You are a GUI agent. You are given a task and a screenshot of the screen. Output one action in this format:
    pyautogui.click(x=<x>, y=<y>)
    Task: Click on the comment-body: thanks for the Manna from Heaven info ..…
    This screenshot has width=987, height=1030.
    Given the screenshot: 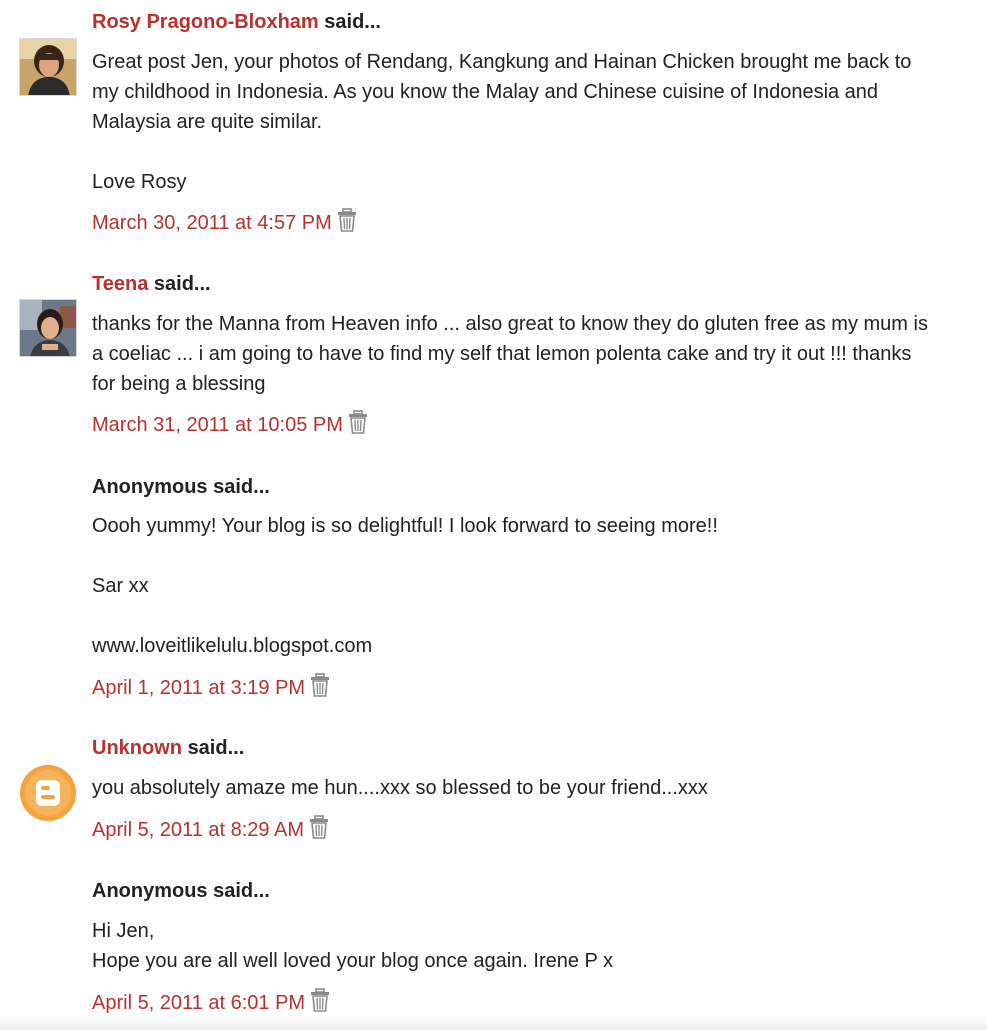 What is the action you would take?
    pyautogui.click(x=512, y=354)
    